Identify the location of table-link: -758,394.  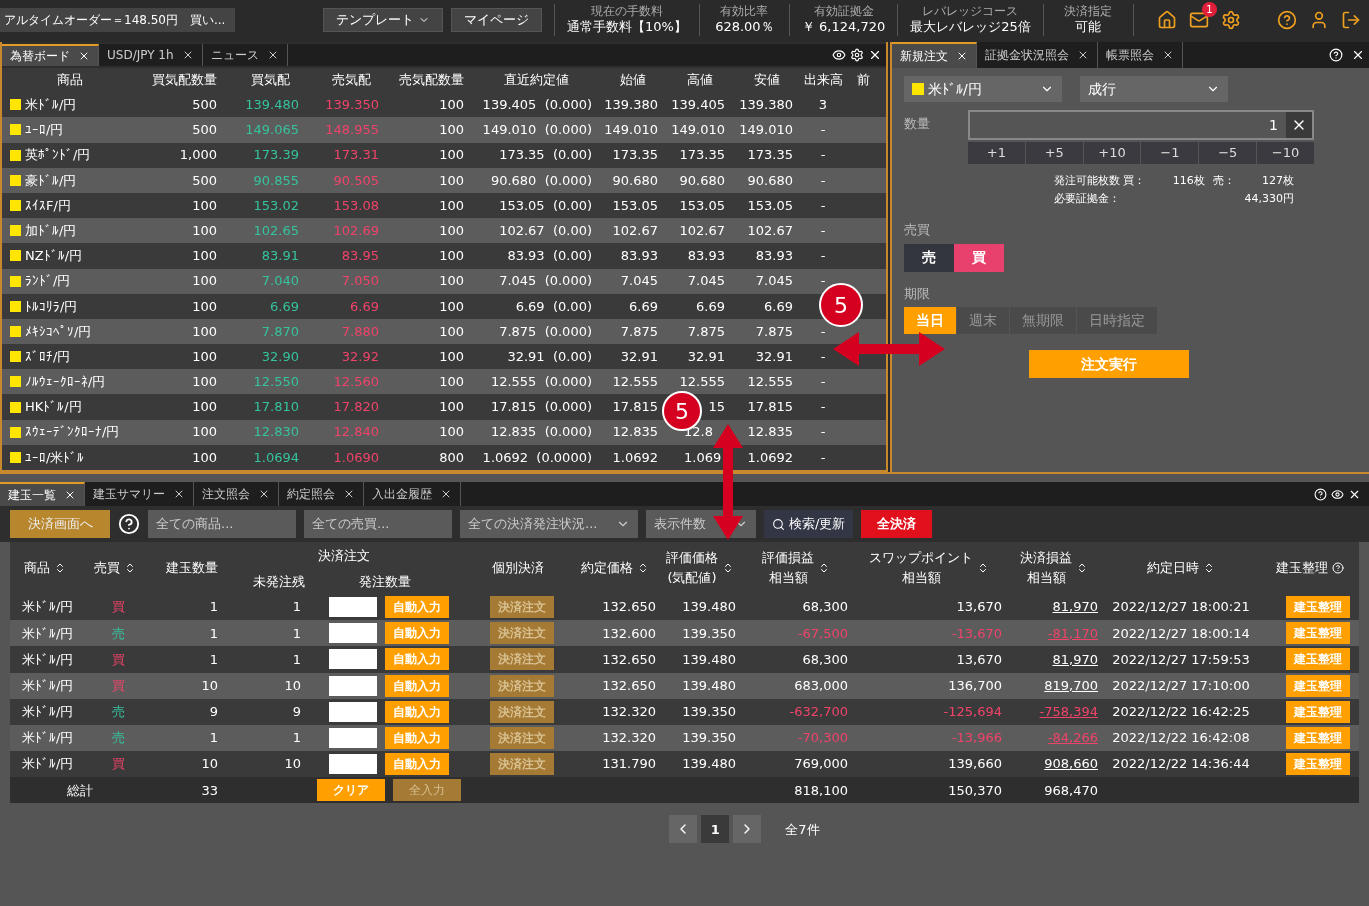
(1054, 712).